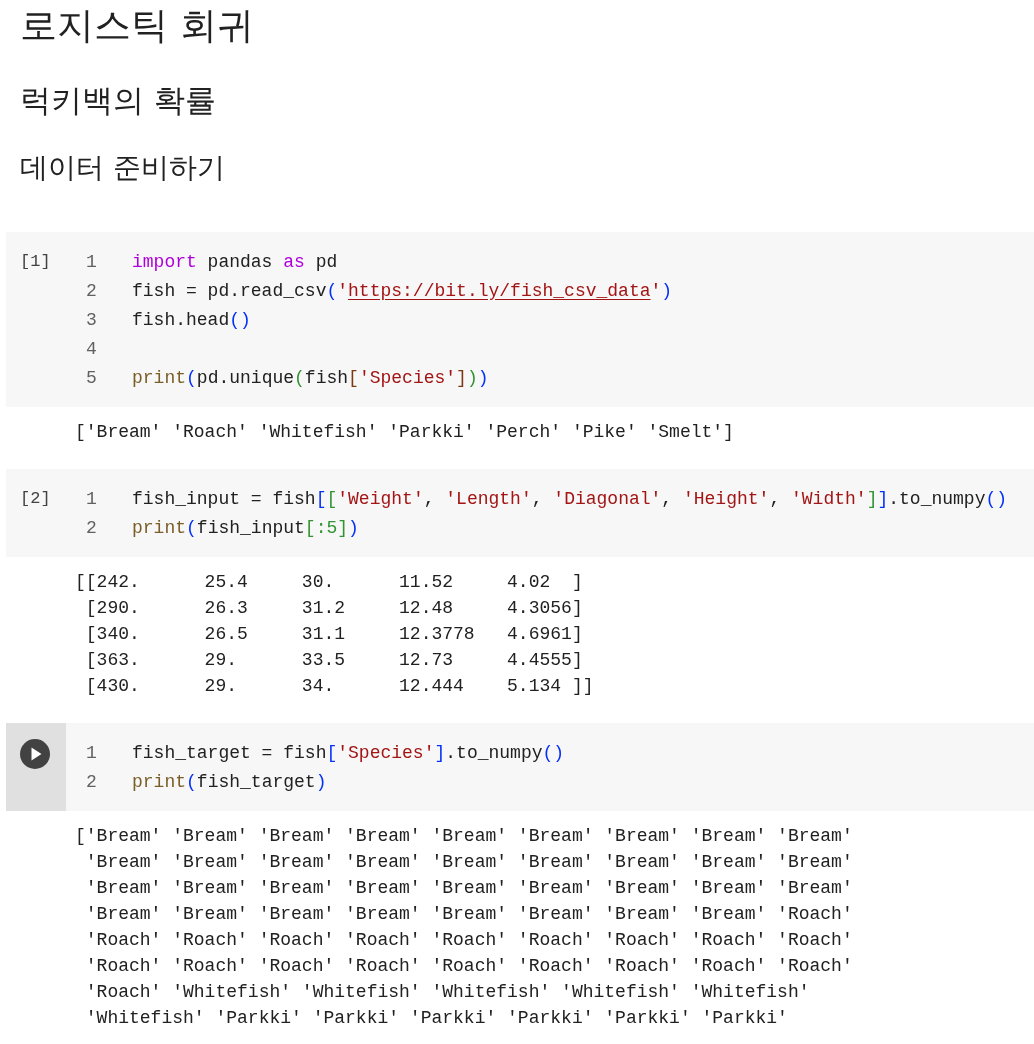 This screenshot has width=1034, height=1044. Describe the element at coordinates (339, 686) in the screenshot. I see `output-line: [430. 29. 34. 12.444 5.134 ]]` at that location.